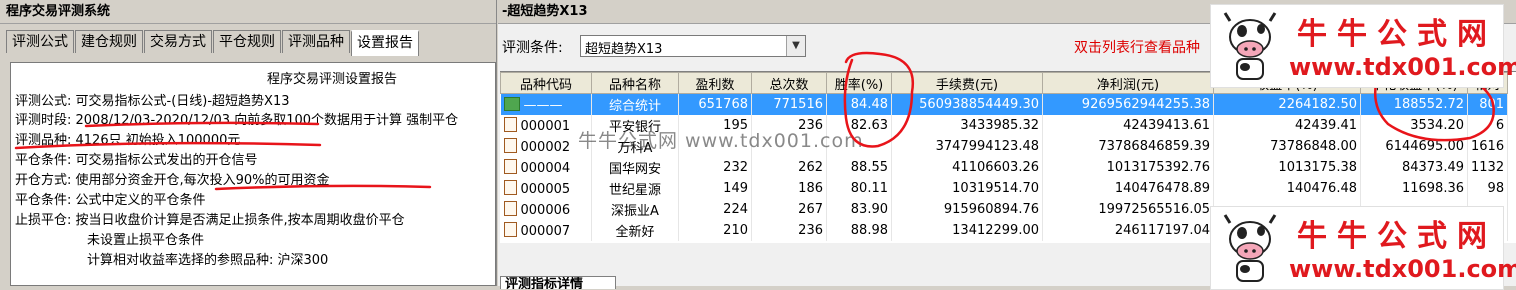  Describe the element at coordinates (635, 83) in the screenshot. I see `col-name: 品种名称` at that location.